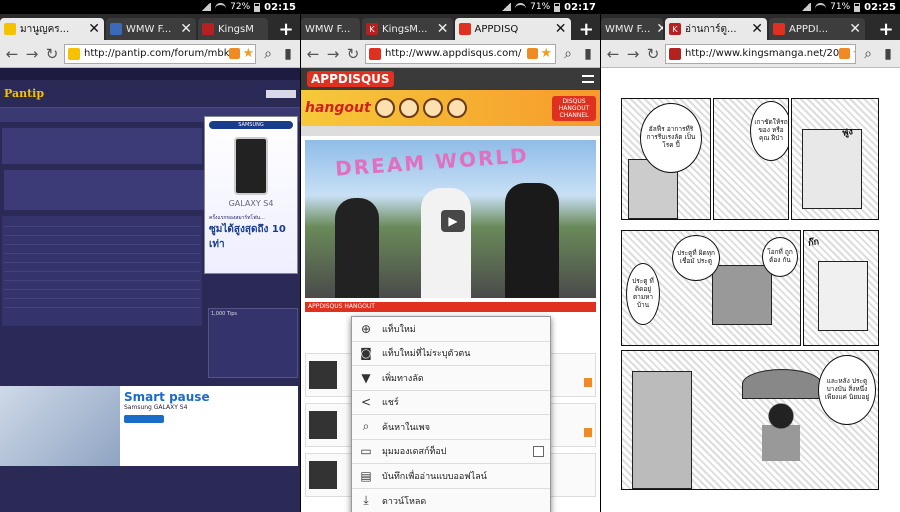  What do you see at coordinates (323, 425) in the screenshot?
I see `thumbnail` at bounding box center [323, 425].